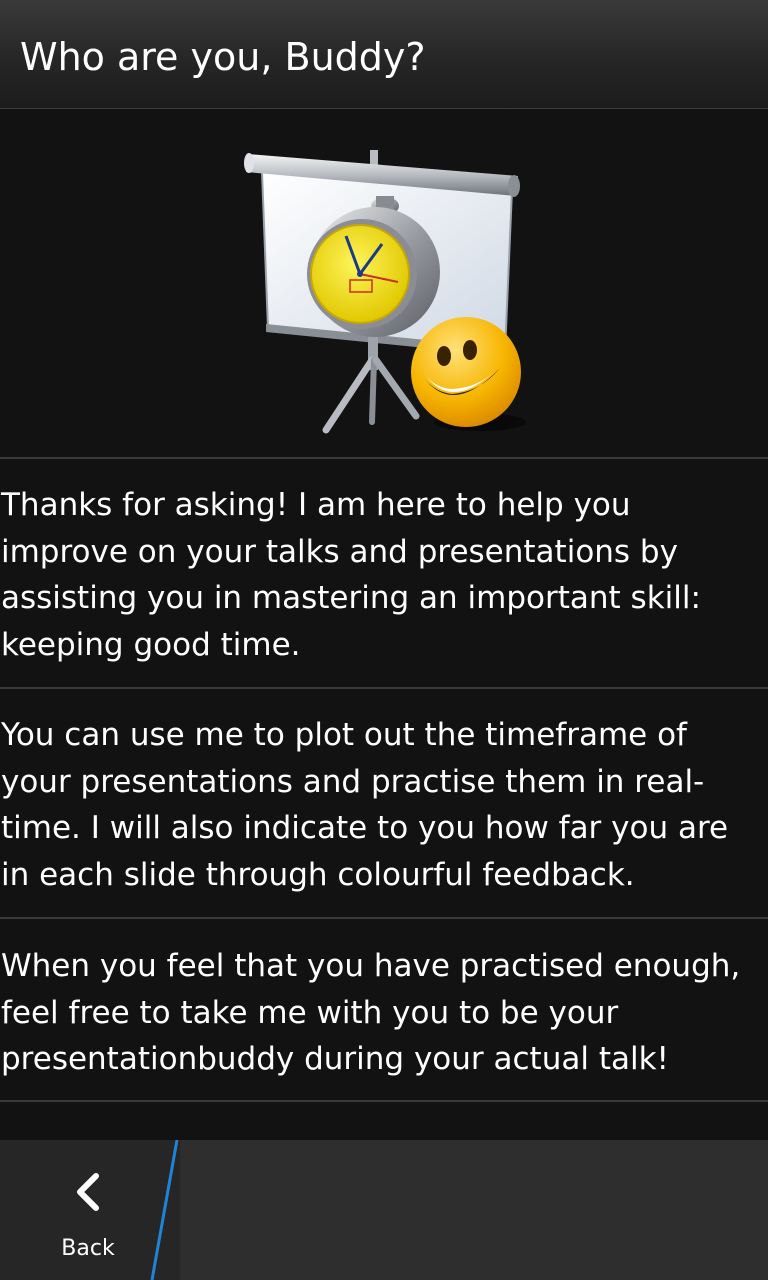 The height and width of the screenshot is (1280, 768). I want to click on presentation-screen-with-clock-and-smiley-icon, so click(385, 292).